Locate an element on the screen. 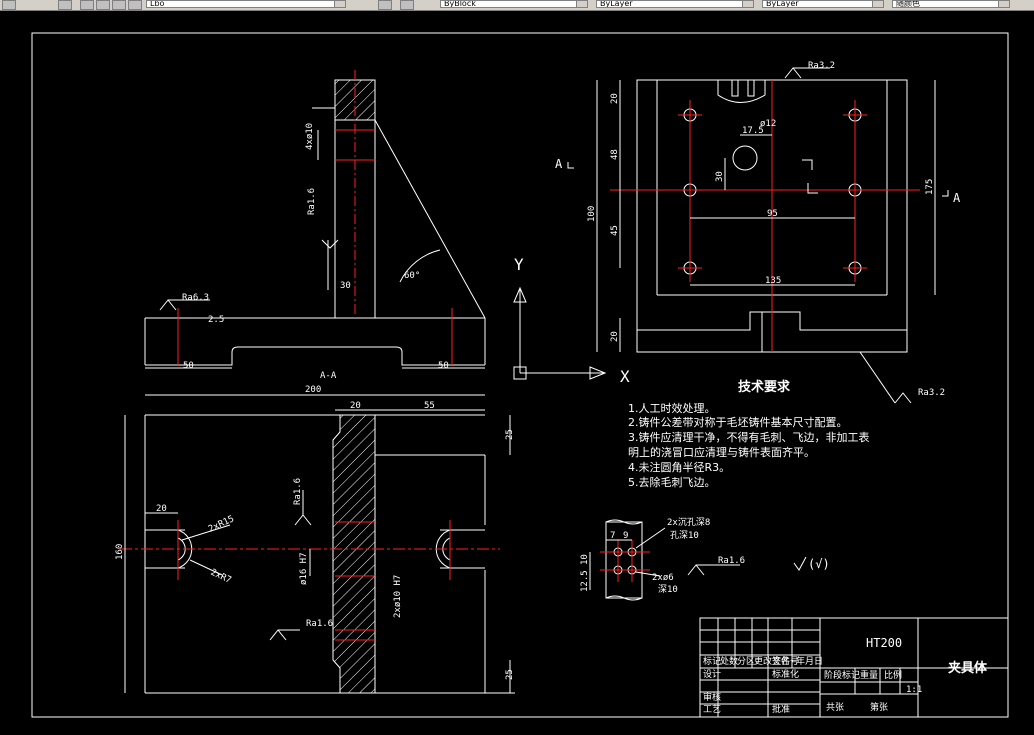 This screenshot has width=1034, height=735. sun-icon is located at coordinates (103, 5).